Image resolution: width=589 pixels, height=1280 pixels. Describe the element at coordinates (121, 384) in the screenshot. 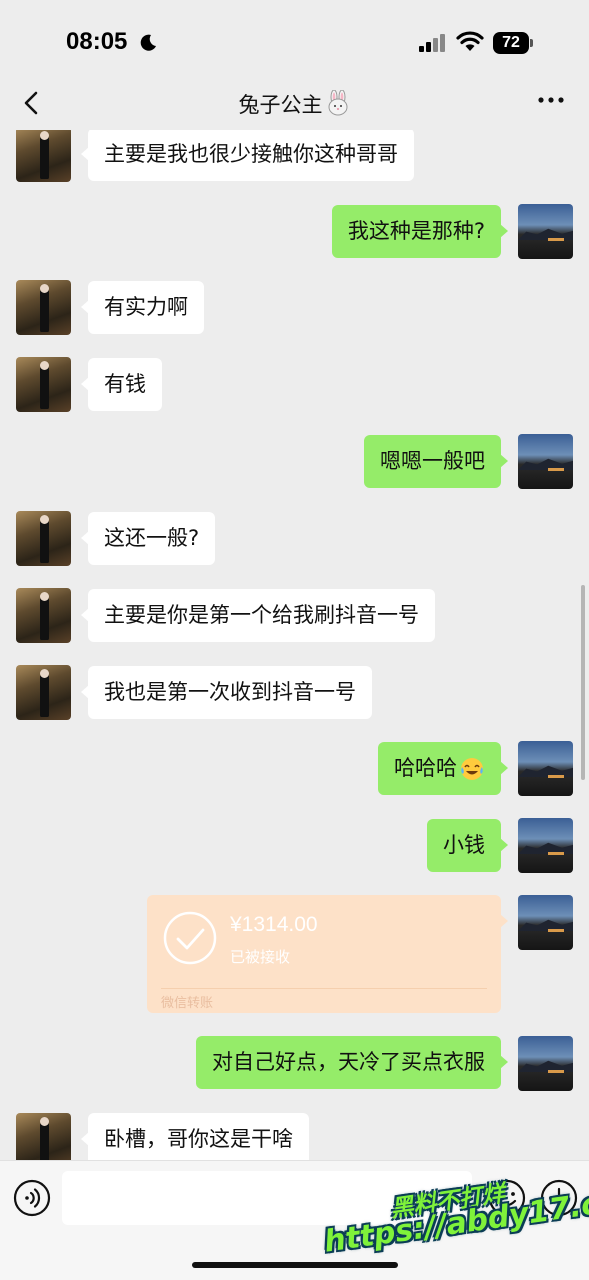

I see `message-bubble: 有钱` at that location.